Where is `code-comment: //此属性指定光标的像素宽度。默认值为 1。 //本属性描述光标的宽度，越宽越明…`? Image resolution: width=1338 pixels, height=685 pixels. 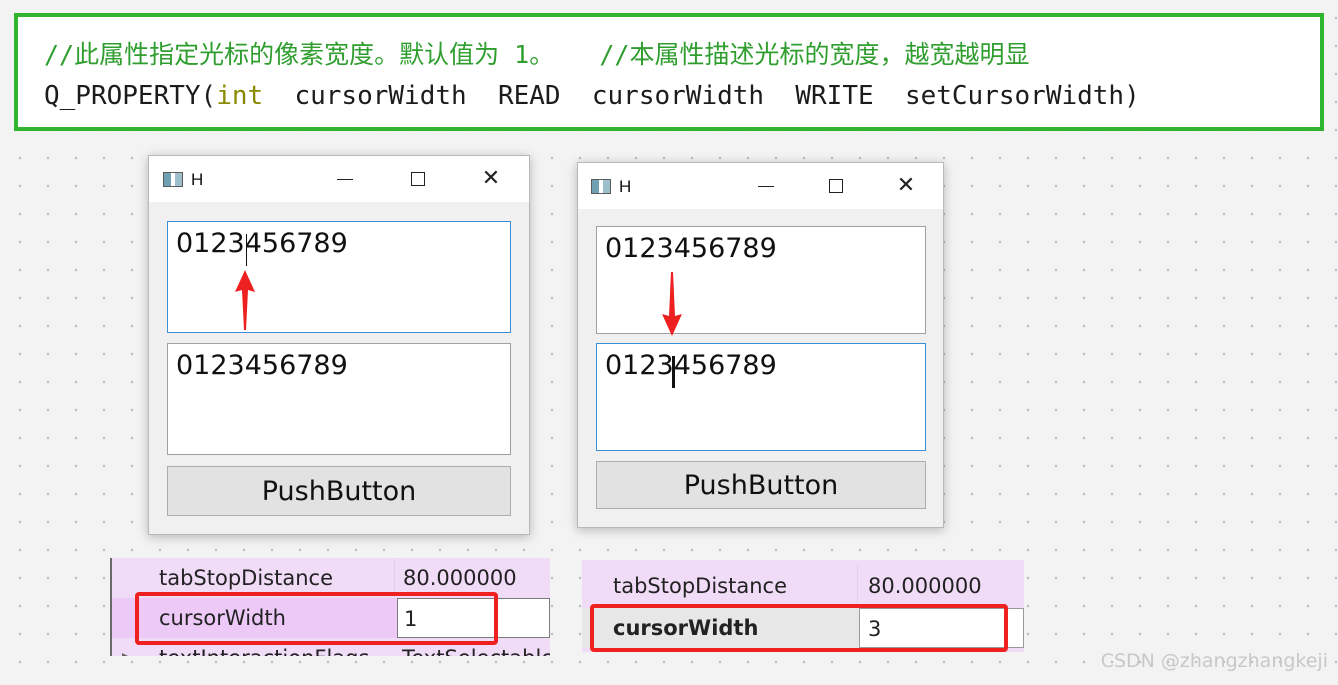 code-comment: //此属性指定光标的像素宽度。默认值为 1。 //本属性描述光标的宽度，越宽越明… is located at coordinates (537, 54).